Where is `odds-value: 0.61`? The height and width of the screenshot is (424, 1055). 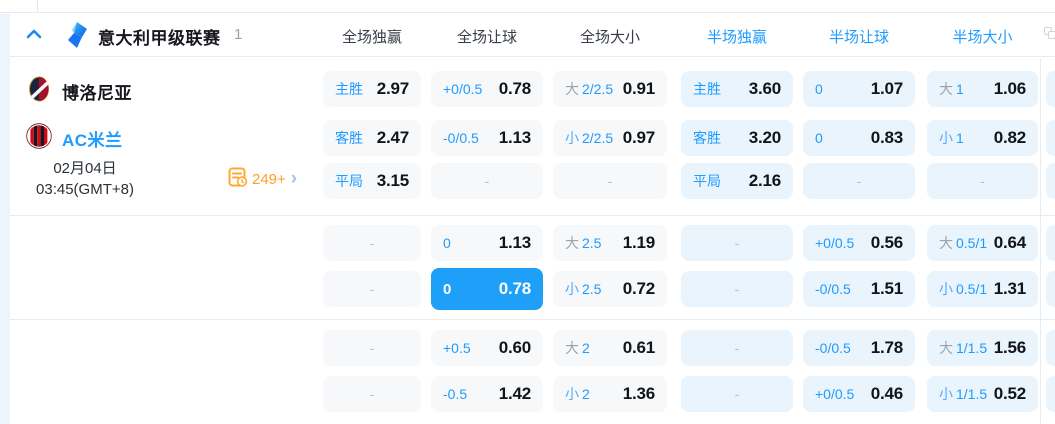
odds-value: 0.61 is located at coordinates (638, 347).